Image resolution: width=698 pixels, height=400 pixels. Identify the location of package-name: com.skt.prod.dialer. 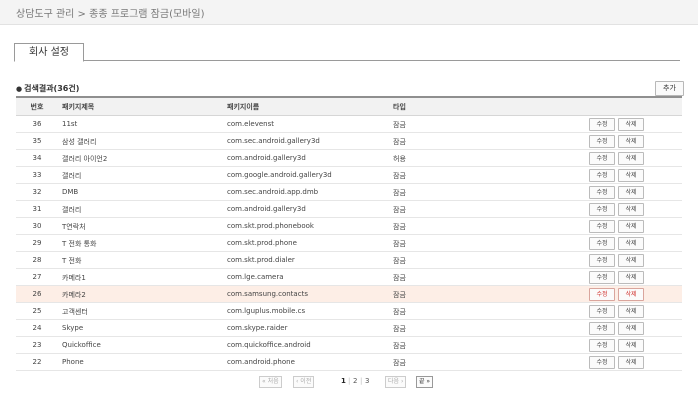
(261, 260).